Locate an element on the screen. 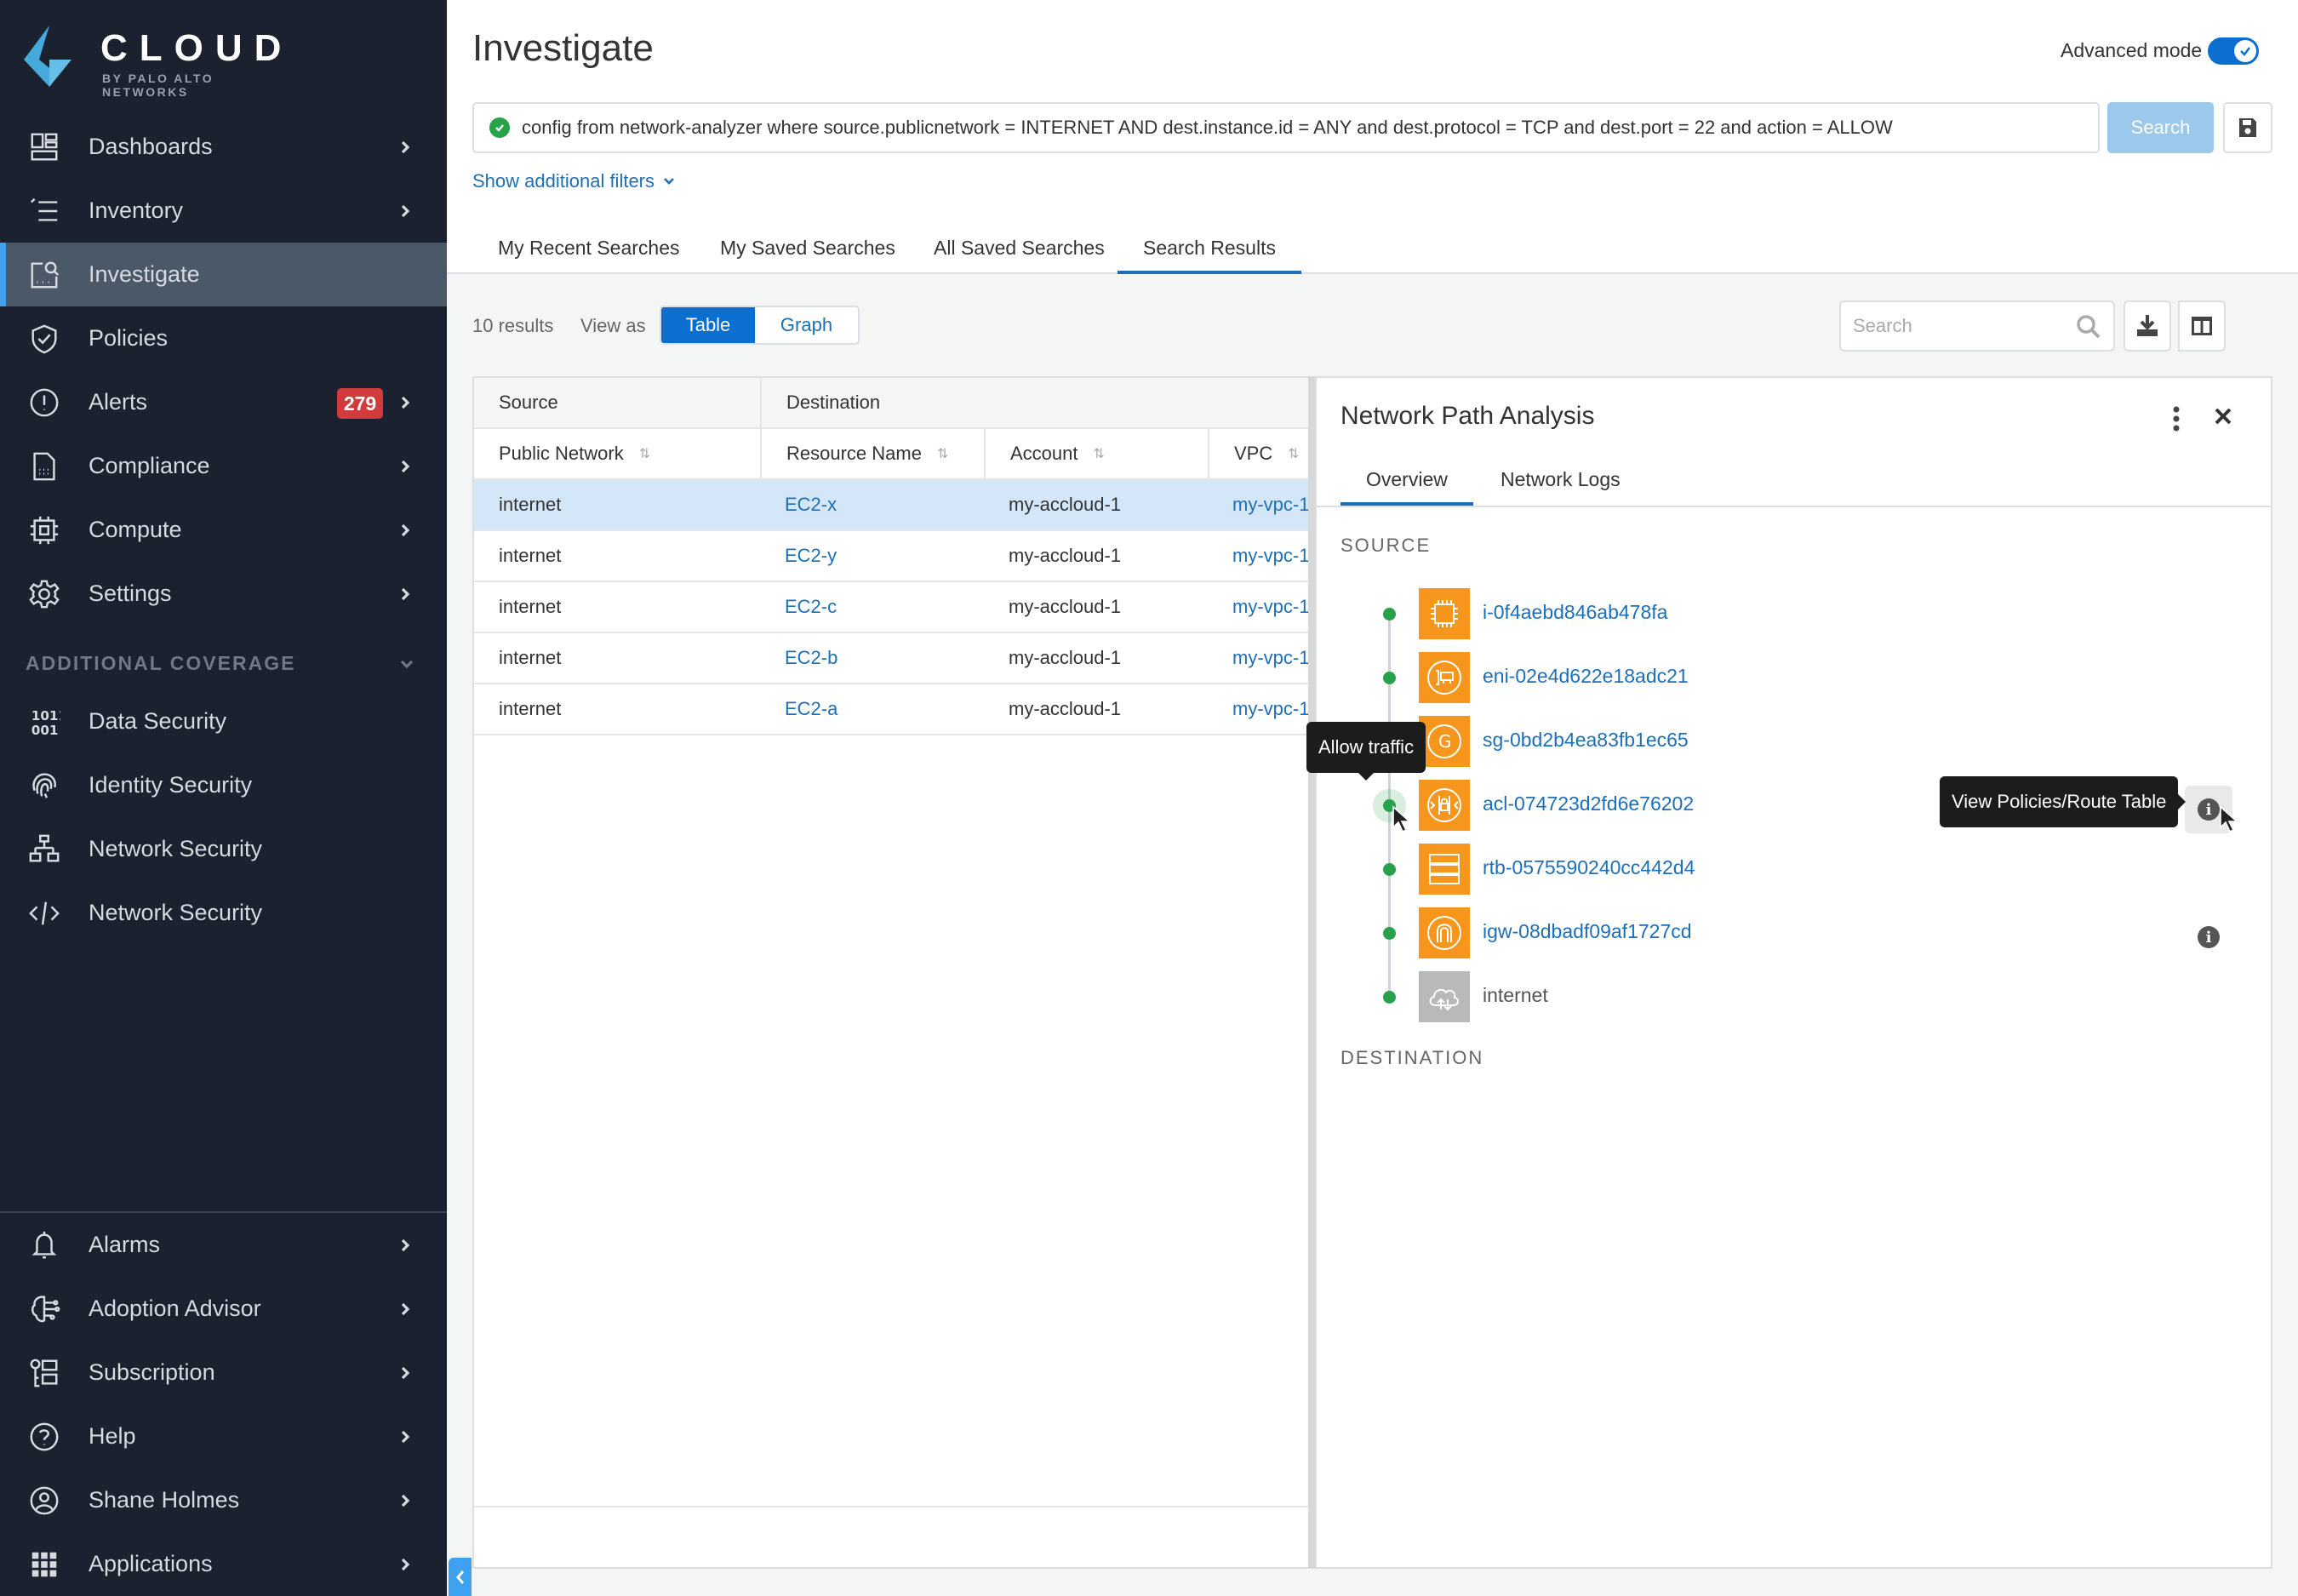 This screenshot has width=2298, height=1596. resource-link: i-0f4aebd846ab478fa is located at coordinates (1575, 612).